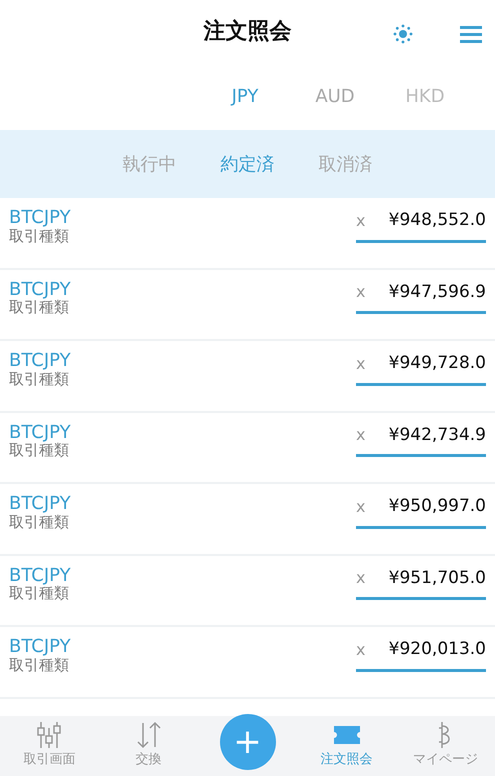 The image size is (495, 776). Describe the element at coordinates (421, 225) in the screenshot. I see `price-field: x ¥948,552.0` at that location.